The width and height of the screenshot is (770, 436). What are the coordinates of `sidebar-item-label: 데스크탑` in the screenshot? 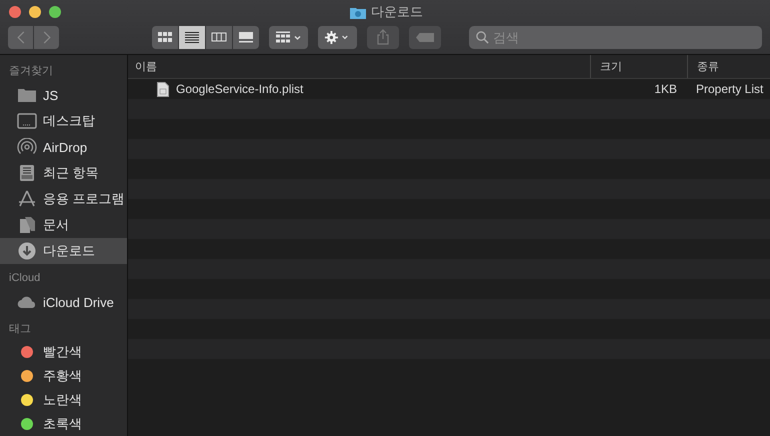 It's located at (69, 121).